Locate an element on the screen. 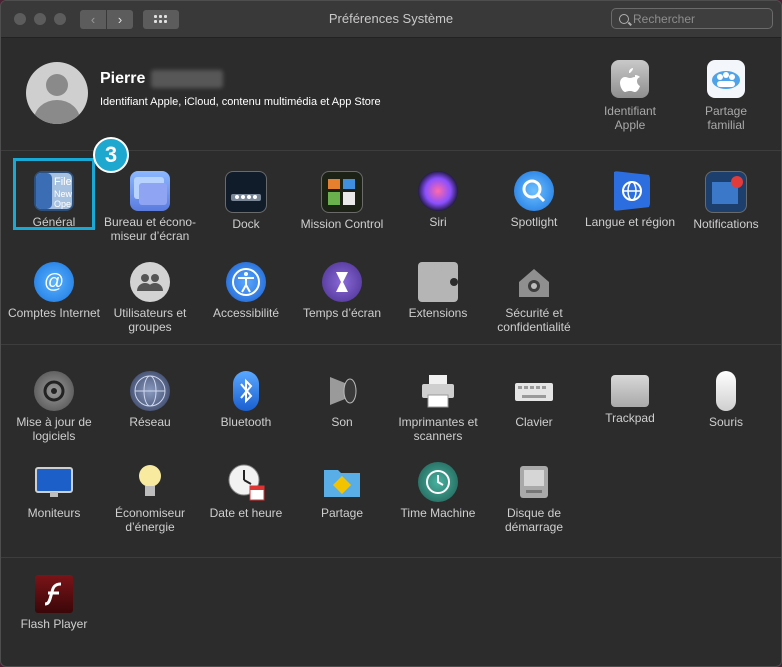 The height and width of the screenshot is (667, 782). pref-startup-disk: Disque de démarrage is located at coordinates (534, 498).